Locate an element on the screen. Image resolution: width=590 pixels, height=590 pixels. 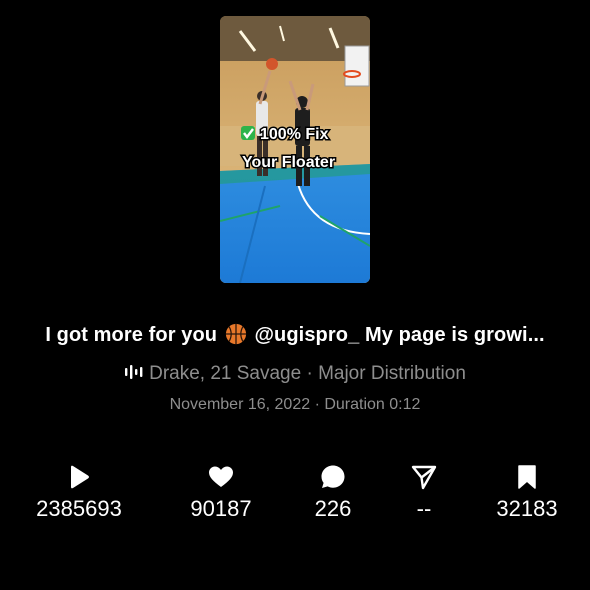
likes-count: 90187 is located at coordinates (221, 508).